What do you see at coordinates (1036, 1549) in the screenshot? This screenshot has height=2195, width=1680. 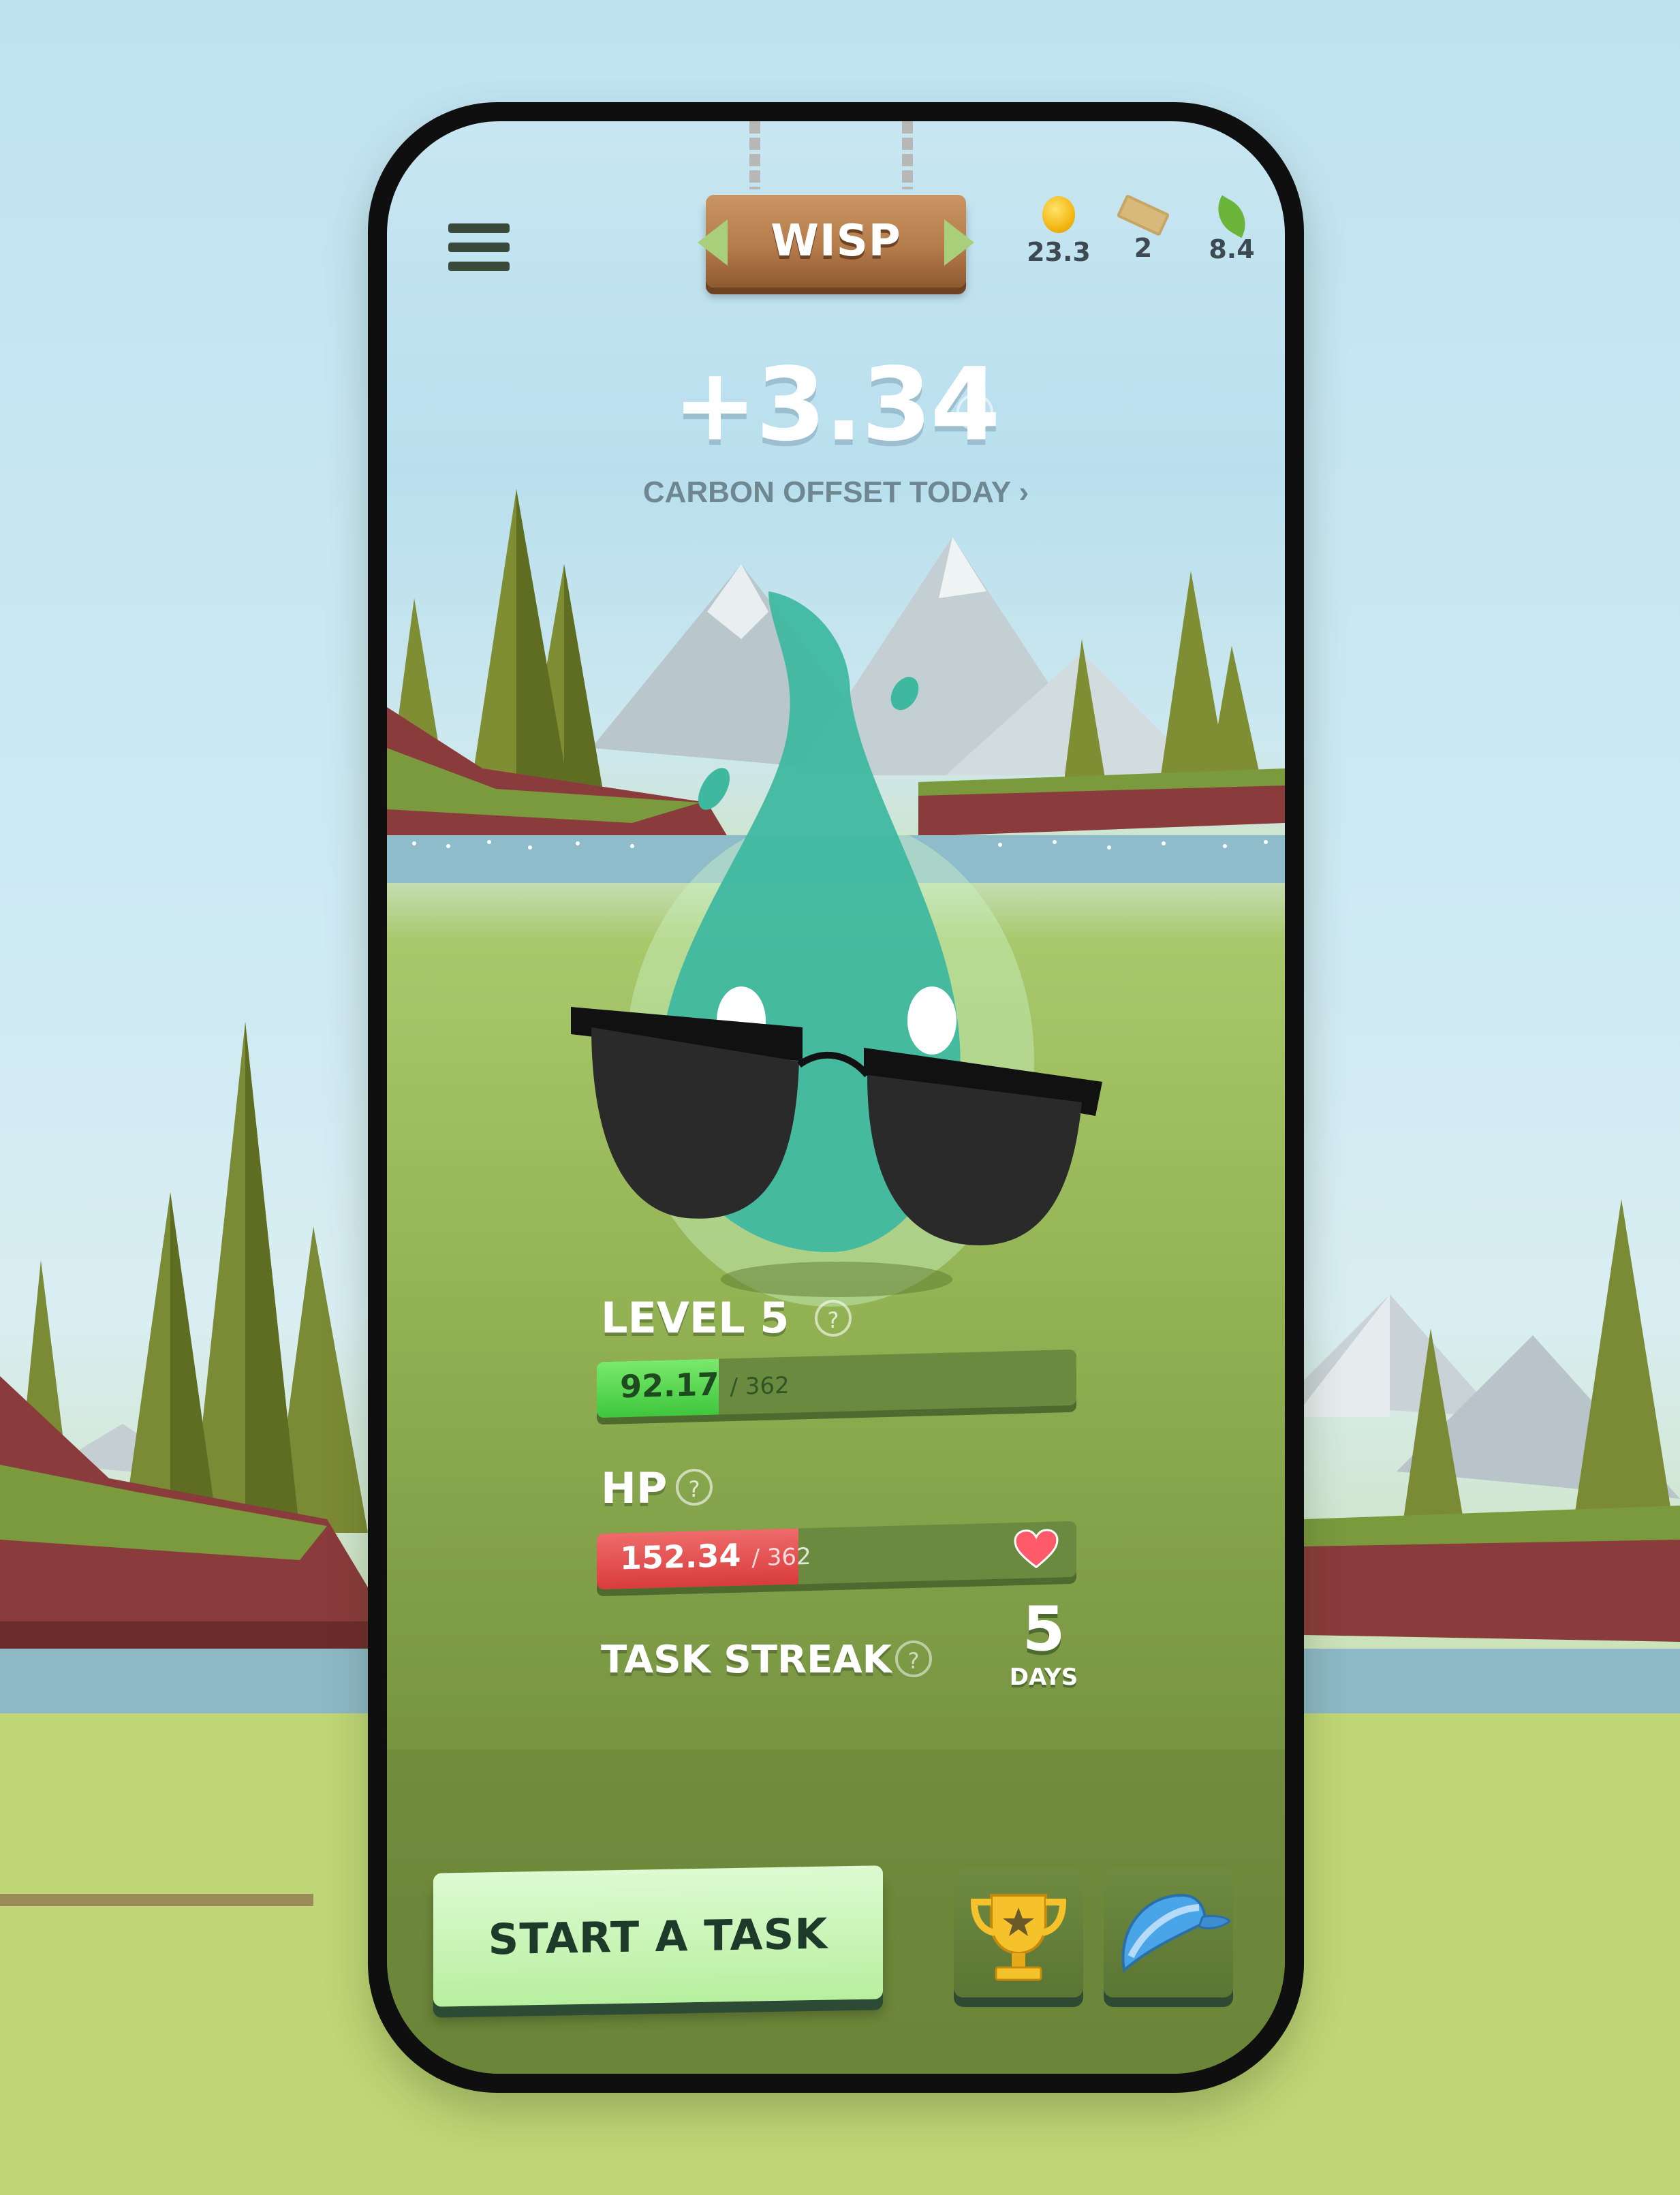 I see `heart-icon` at bounding box center [1036, 1549].